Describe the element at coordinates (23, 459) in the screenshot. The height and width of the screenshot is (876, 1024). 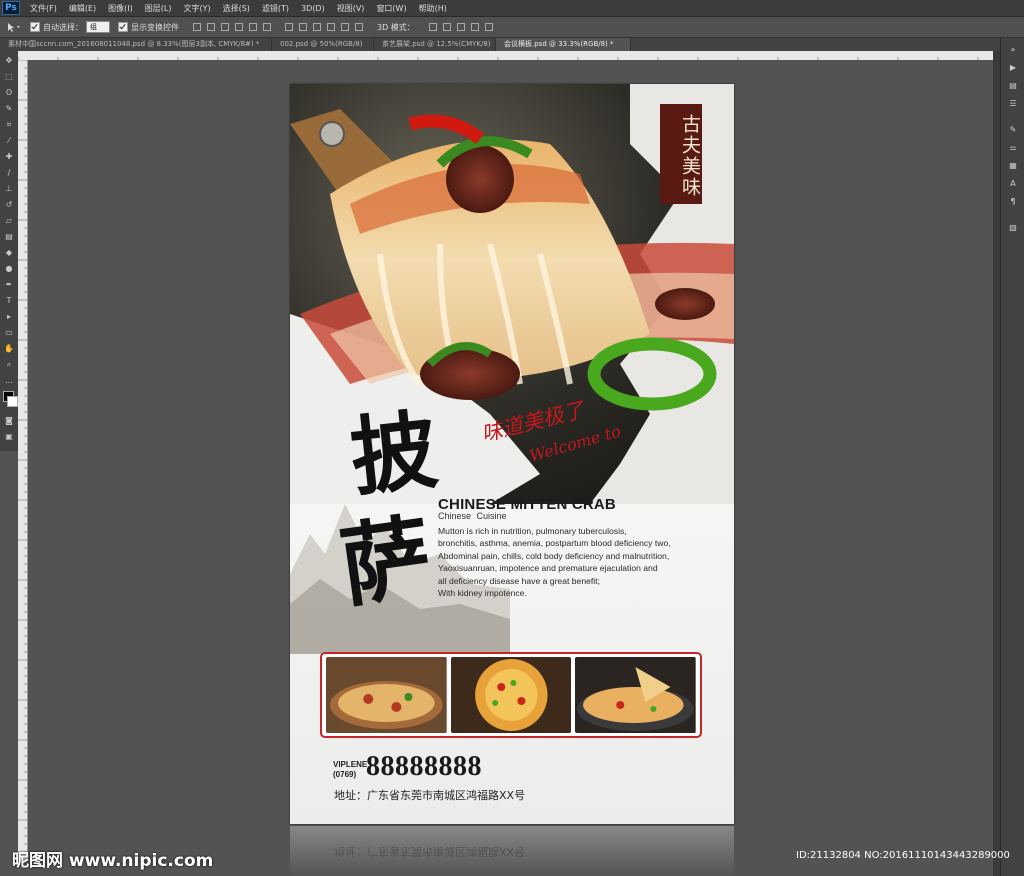
I see `vertical-ruler` at that location.